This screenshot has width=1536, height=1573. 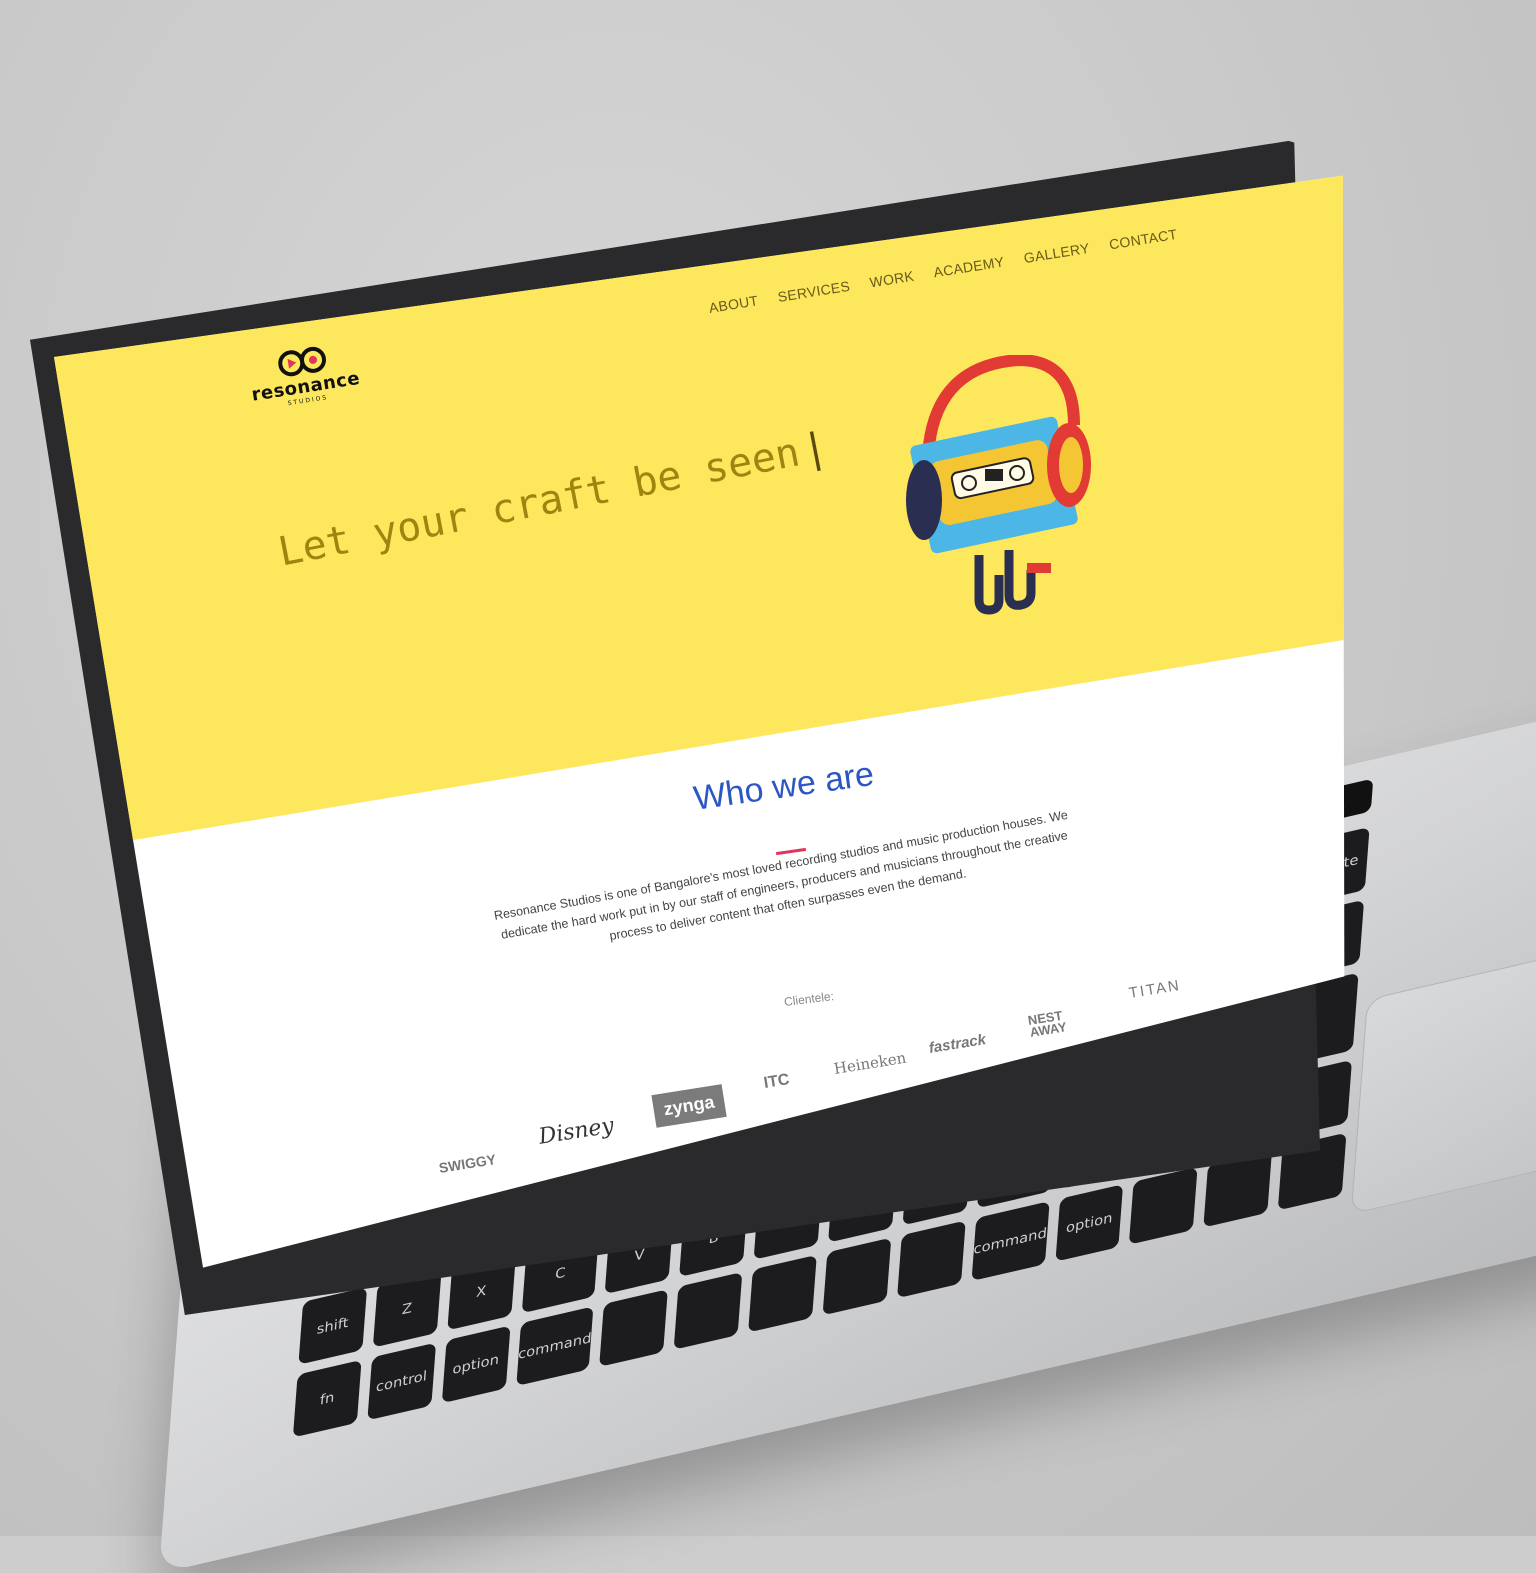 I want to click on keyboard-key: shift, so click(x=332, y=1326).